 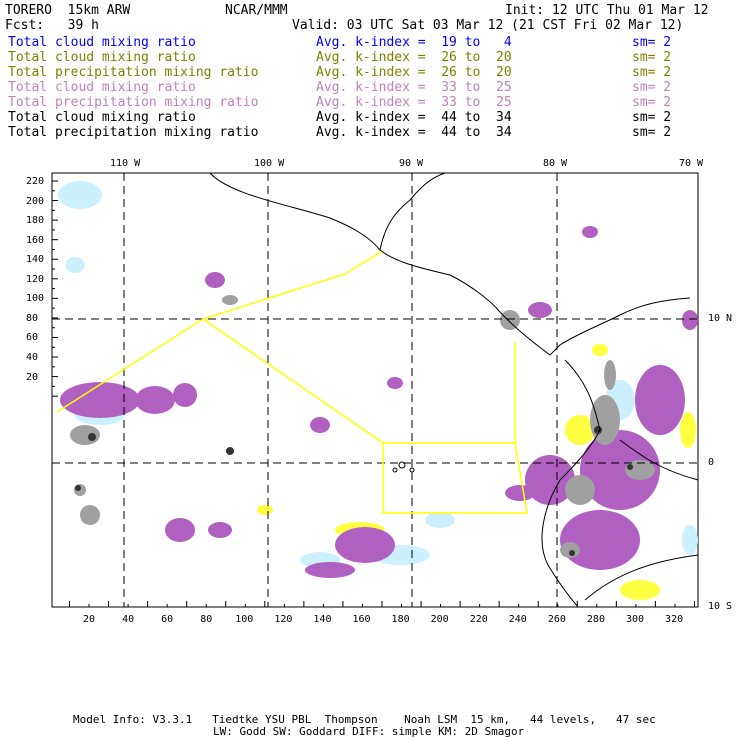 I want to click on latitude-label: 0, so click(x=711, y=462).